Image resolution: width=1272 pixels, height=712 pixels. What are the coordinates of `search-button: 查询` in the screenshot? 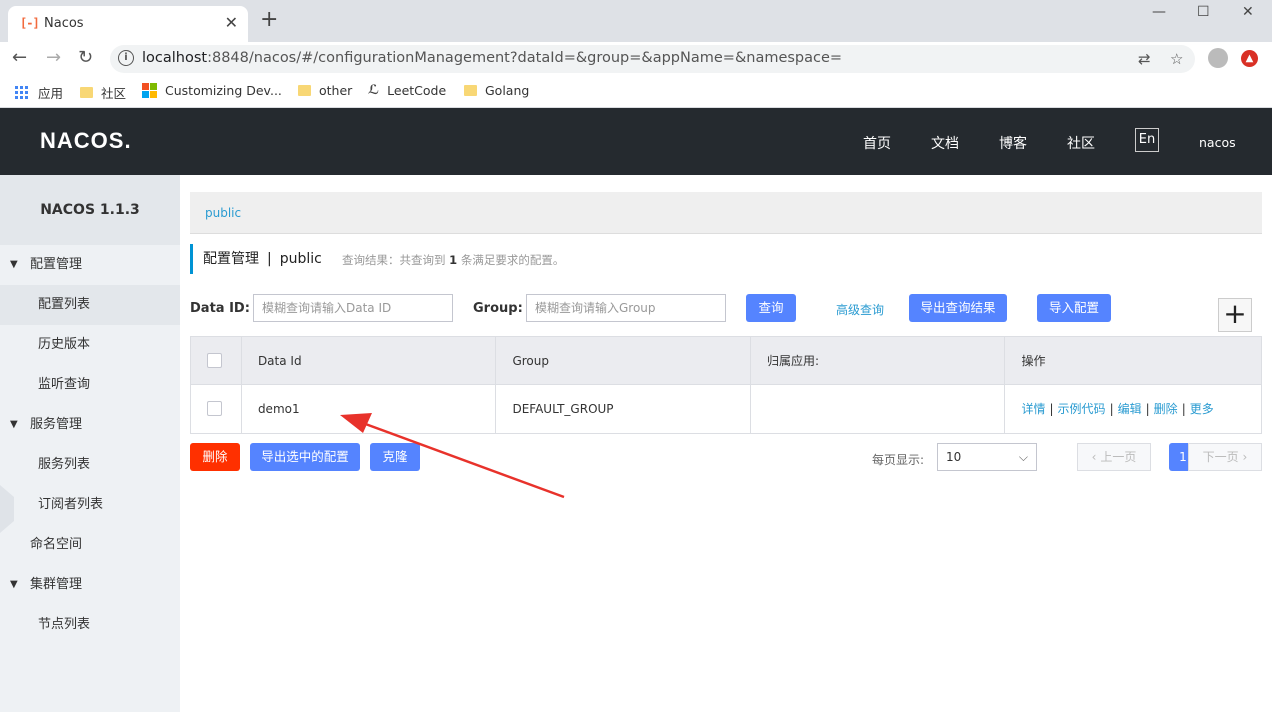 It's located at (771, 308).